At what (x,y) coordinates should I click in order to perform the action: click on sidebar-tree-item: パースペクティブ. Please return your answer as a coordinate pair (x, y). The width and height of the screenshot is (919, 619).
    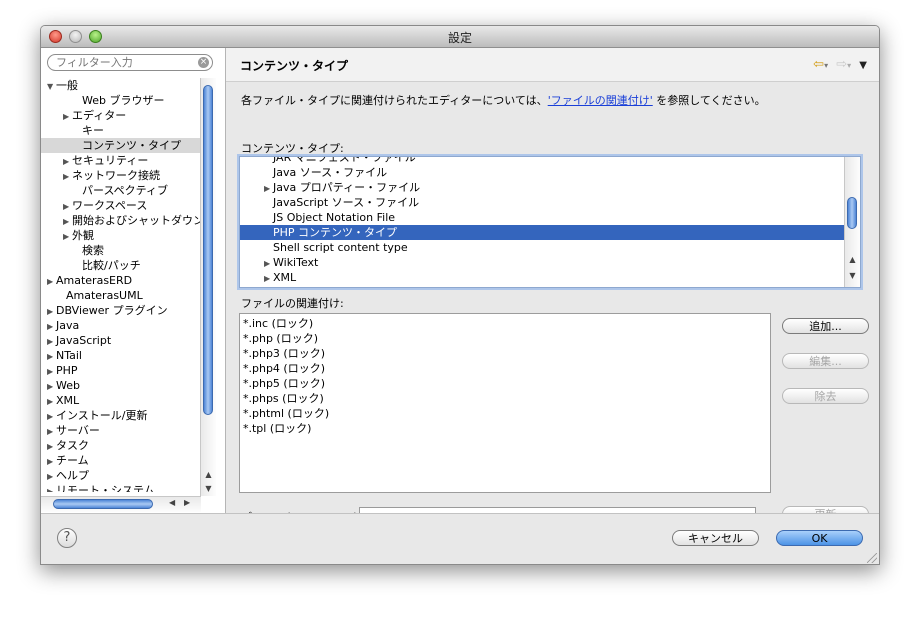
    Looking at the image, I should click on (121, 190).